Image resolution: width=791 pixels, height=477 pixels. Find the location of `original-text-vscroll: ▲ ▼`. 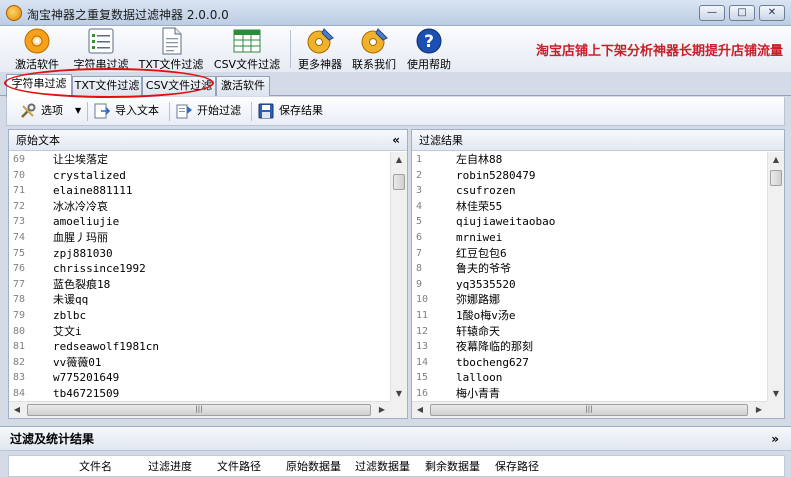

original-text-vscroll: ▲ ▼ is located at coordinates (398, 277).